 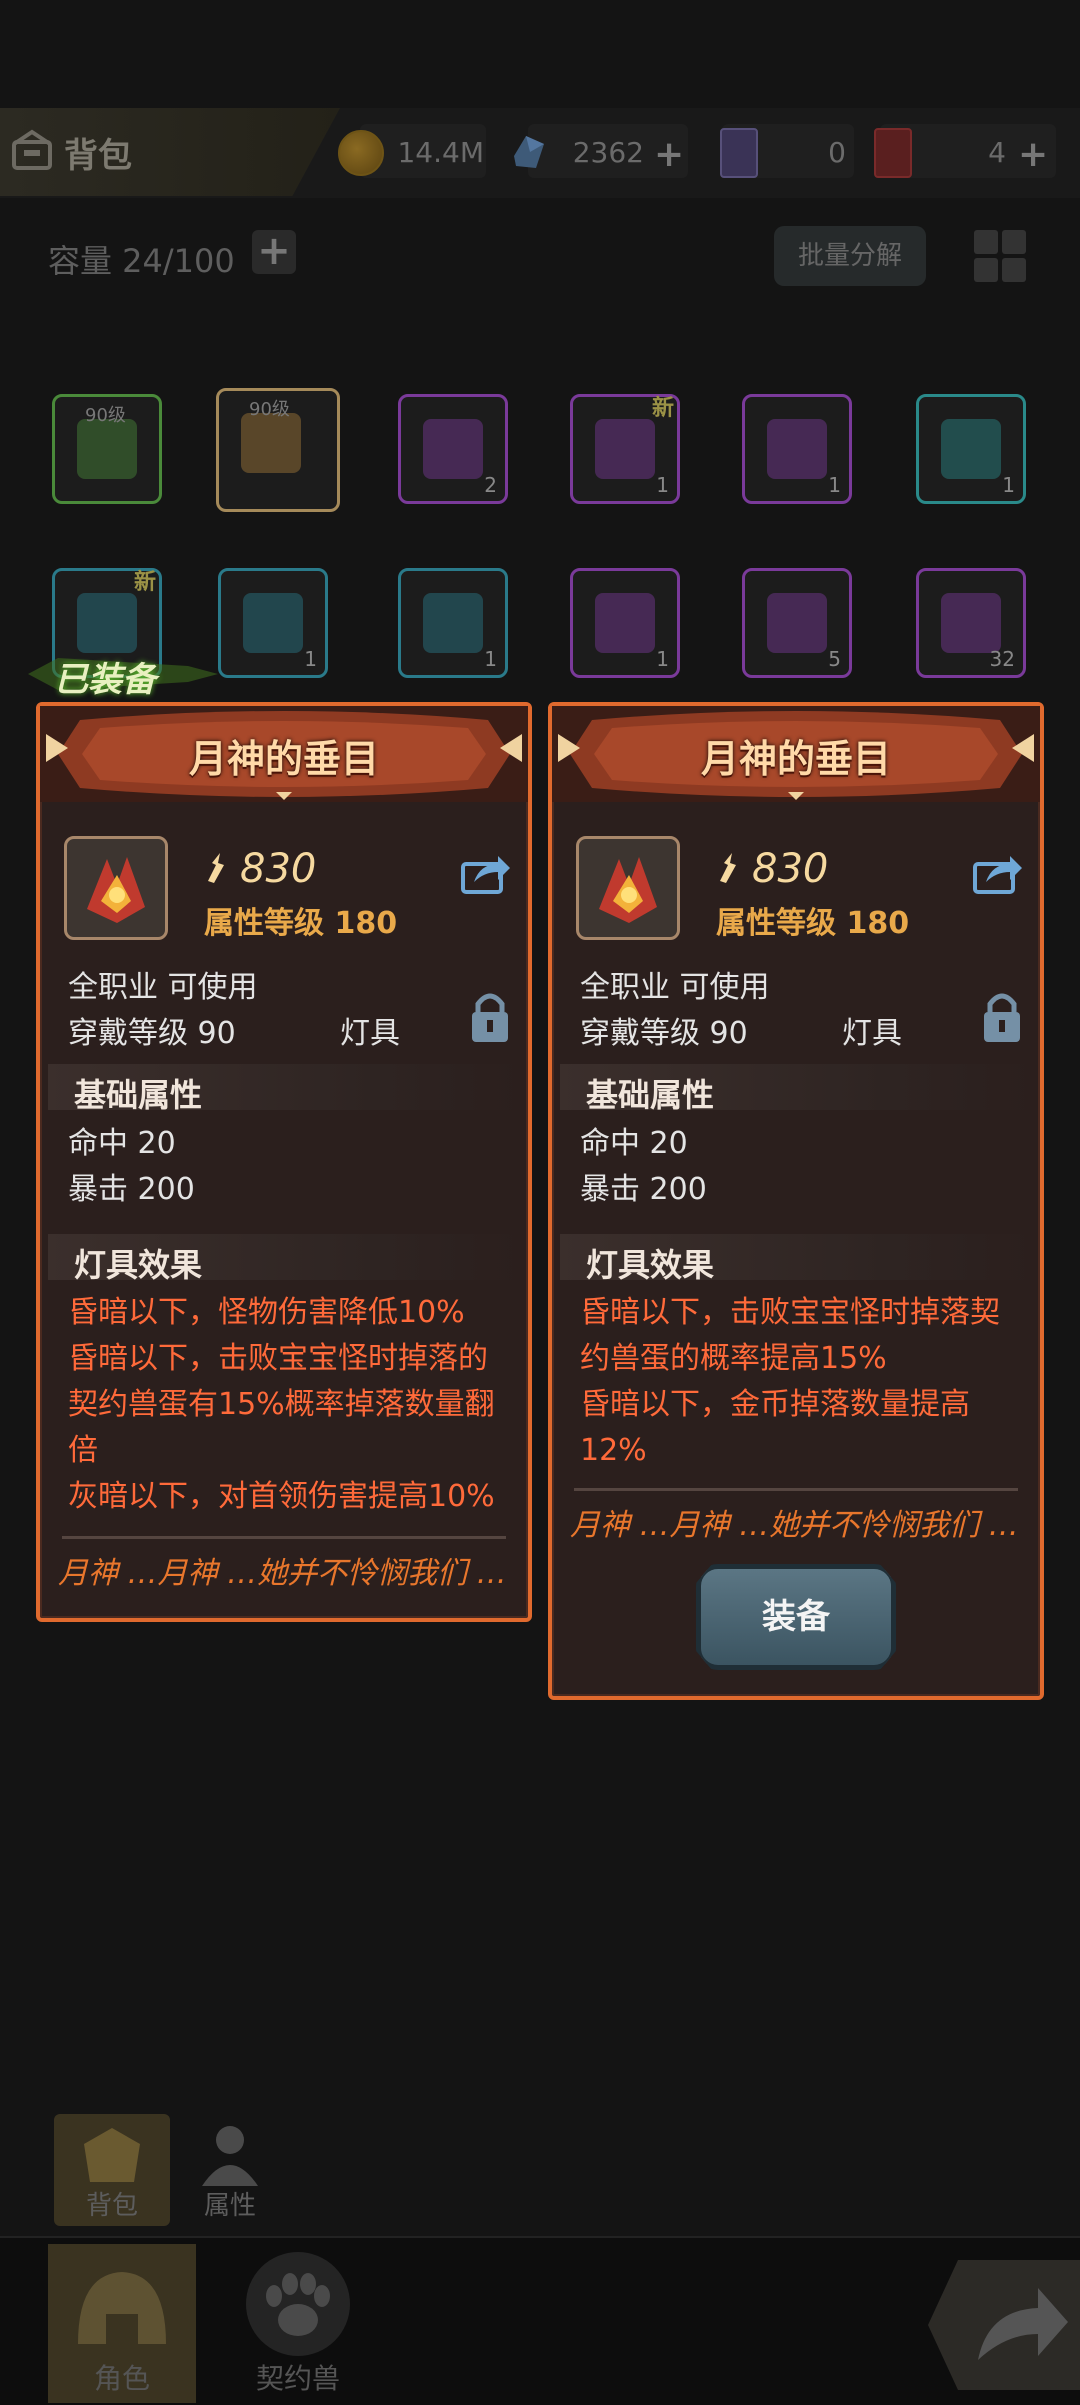 I want to click on tab-bag-label: 背包, so click(x=111, y=2206).